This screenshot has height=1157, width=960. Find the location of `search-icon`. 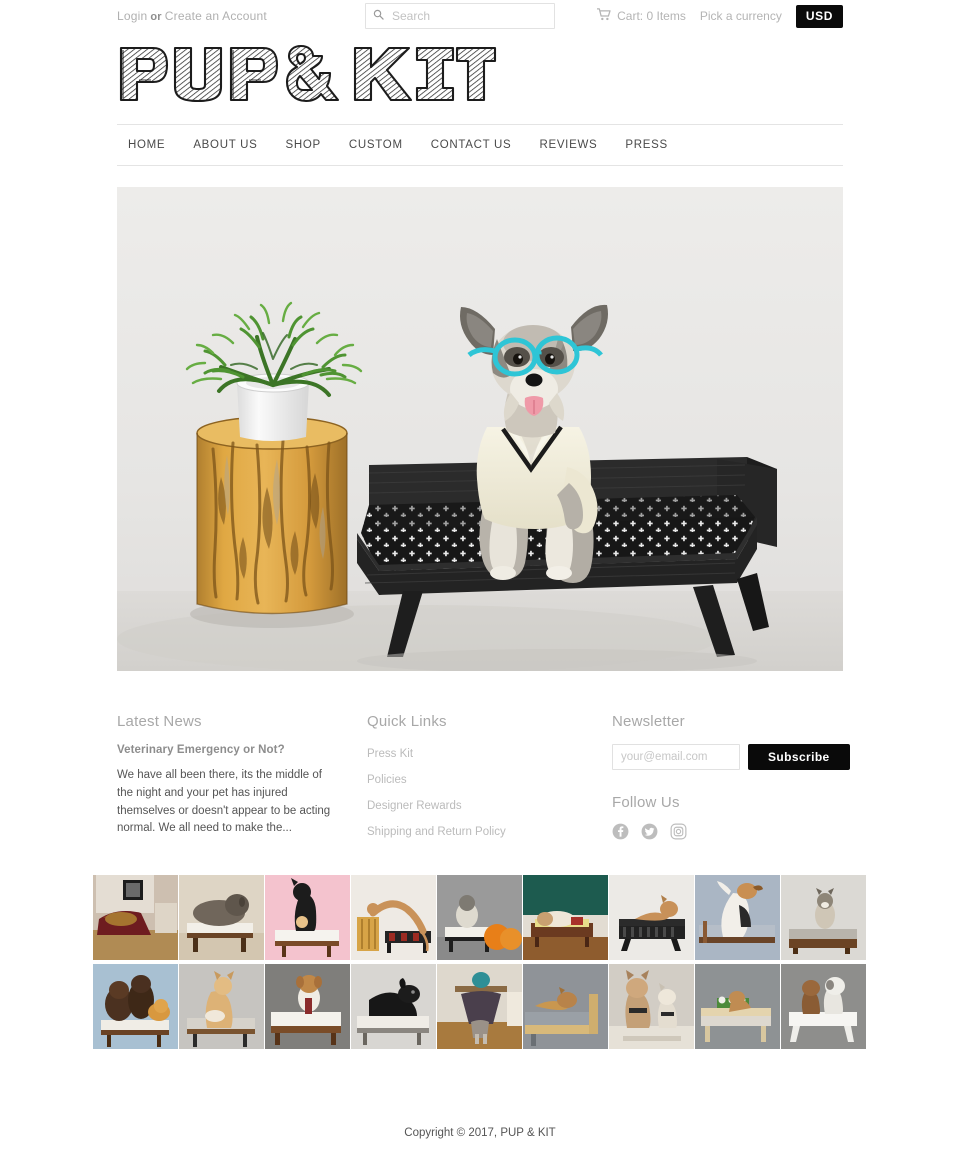

search-icon is located at coordinates (381, 16).